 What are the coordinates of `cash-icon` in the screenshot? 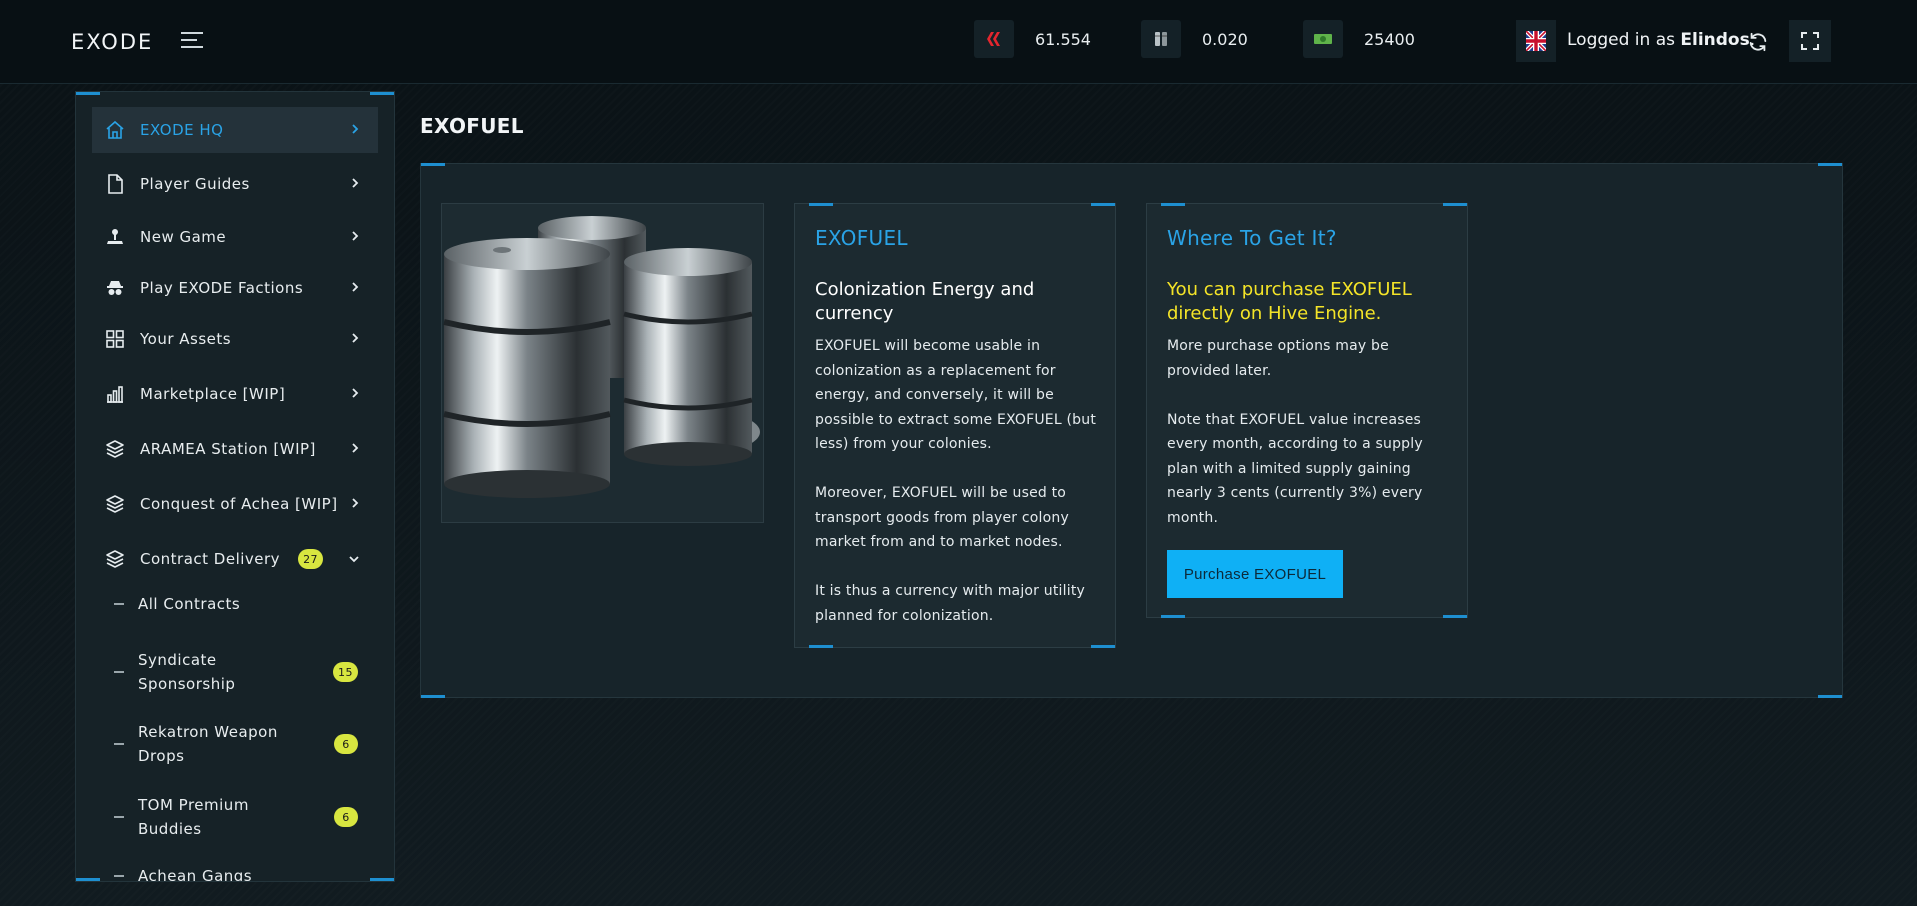 It's located at (1323, 39).